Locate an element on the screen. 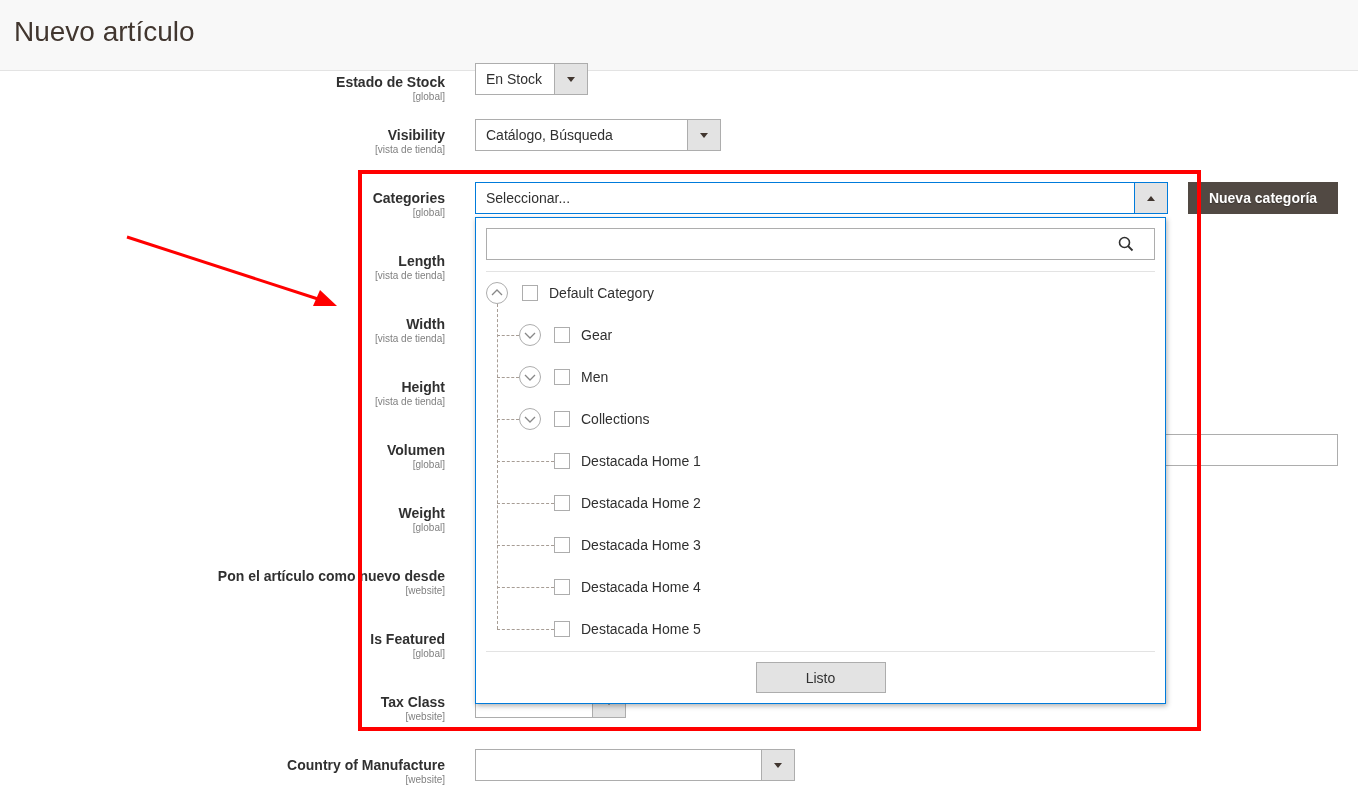  done-button: Listo is located at coordinates (820, 677).